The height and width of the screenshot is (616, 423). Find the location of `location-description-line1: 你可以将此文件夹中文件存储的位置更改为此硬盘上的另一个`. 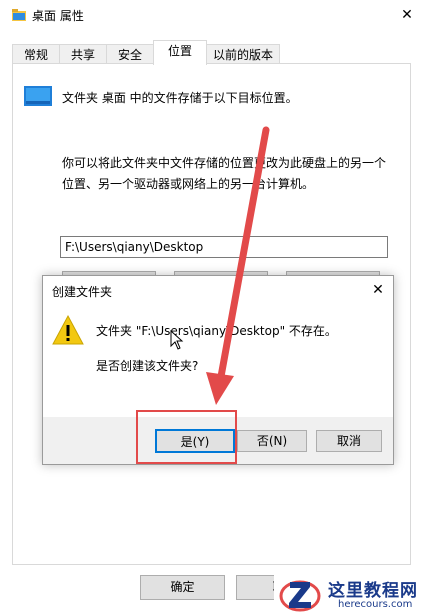

location-description-line1: 你可以将此文件夹中文件存储的位置更改为此硬盘上的另一个 is located at coordinates (224, 163).